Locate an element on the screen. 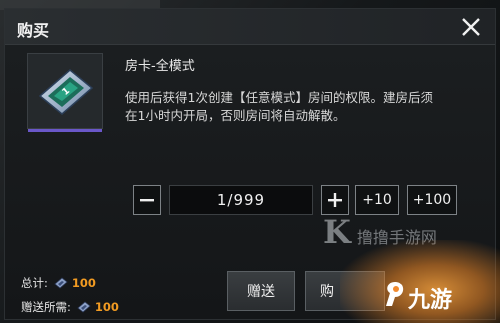  close-button is located at coordinates (471, 27).